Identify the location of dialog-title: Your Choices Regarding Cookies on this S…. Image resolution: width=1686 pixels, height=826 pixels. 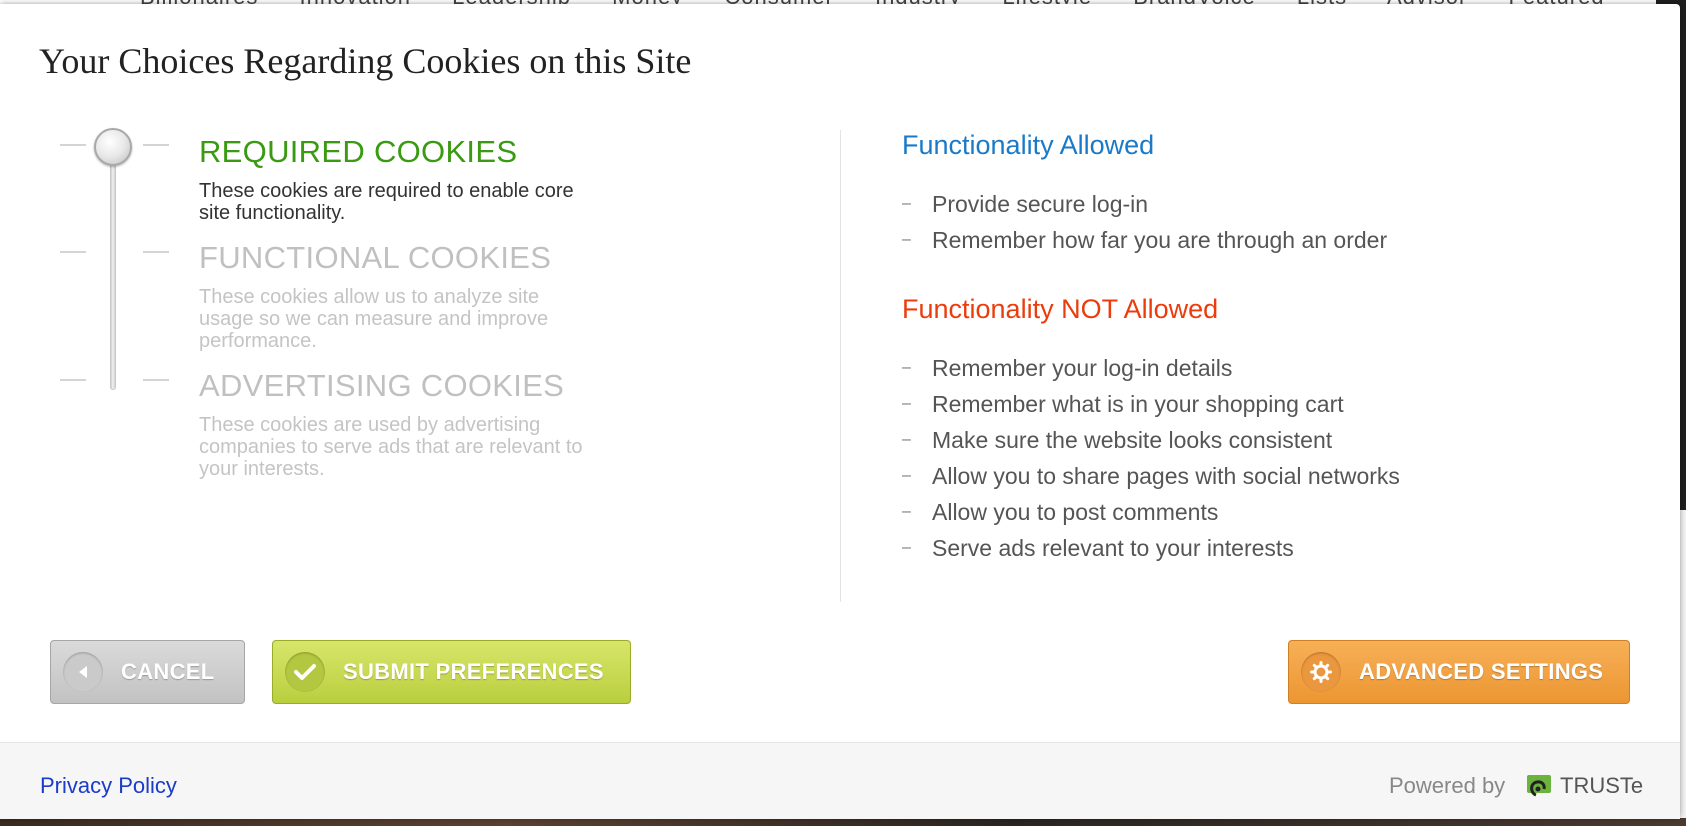
(365, 61).